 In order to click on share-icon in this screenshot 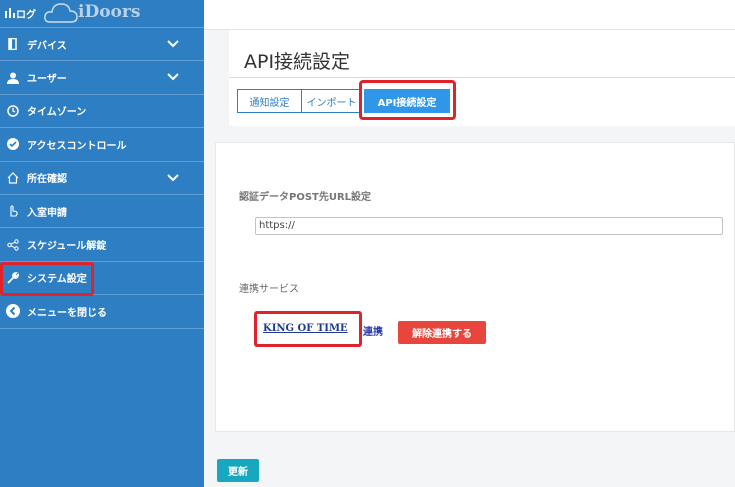, I will do `click(13, 245)`.